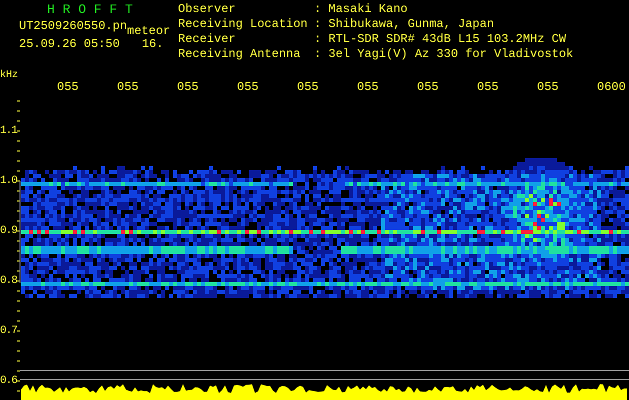 This screenshot has height=400, width=629. Describe the element at coordinates (90, 10) in the screenshot. I see `app-title: H R O F F T` at that location.